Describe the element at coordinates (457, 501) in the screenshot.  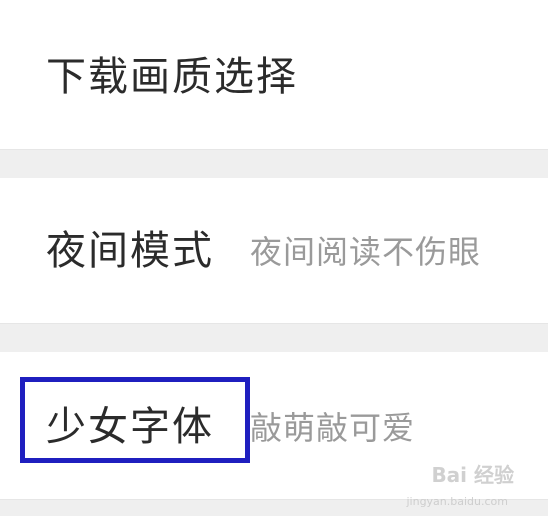
I see `baidu-watermark-url: jingyan.baidu.com` at that location.